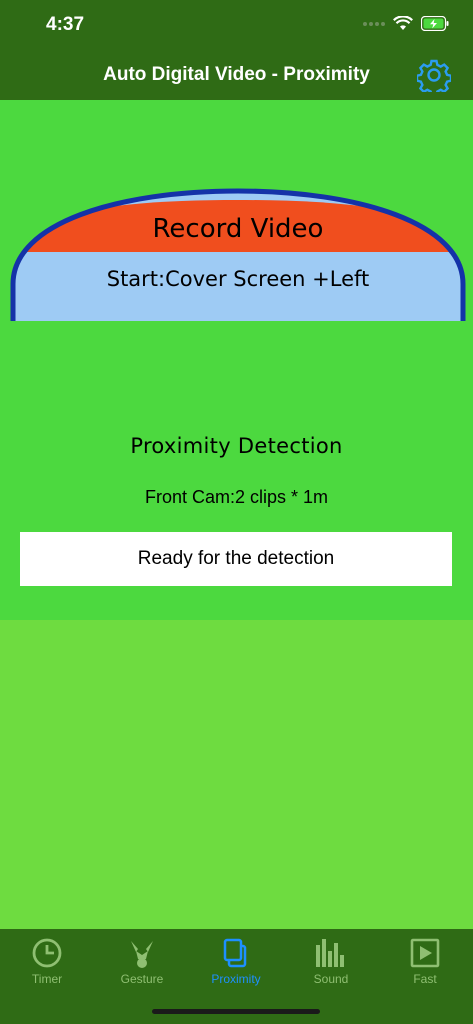  I want to click on tab-timer: Timer, so click(47, 964).